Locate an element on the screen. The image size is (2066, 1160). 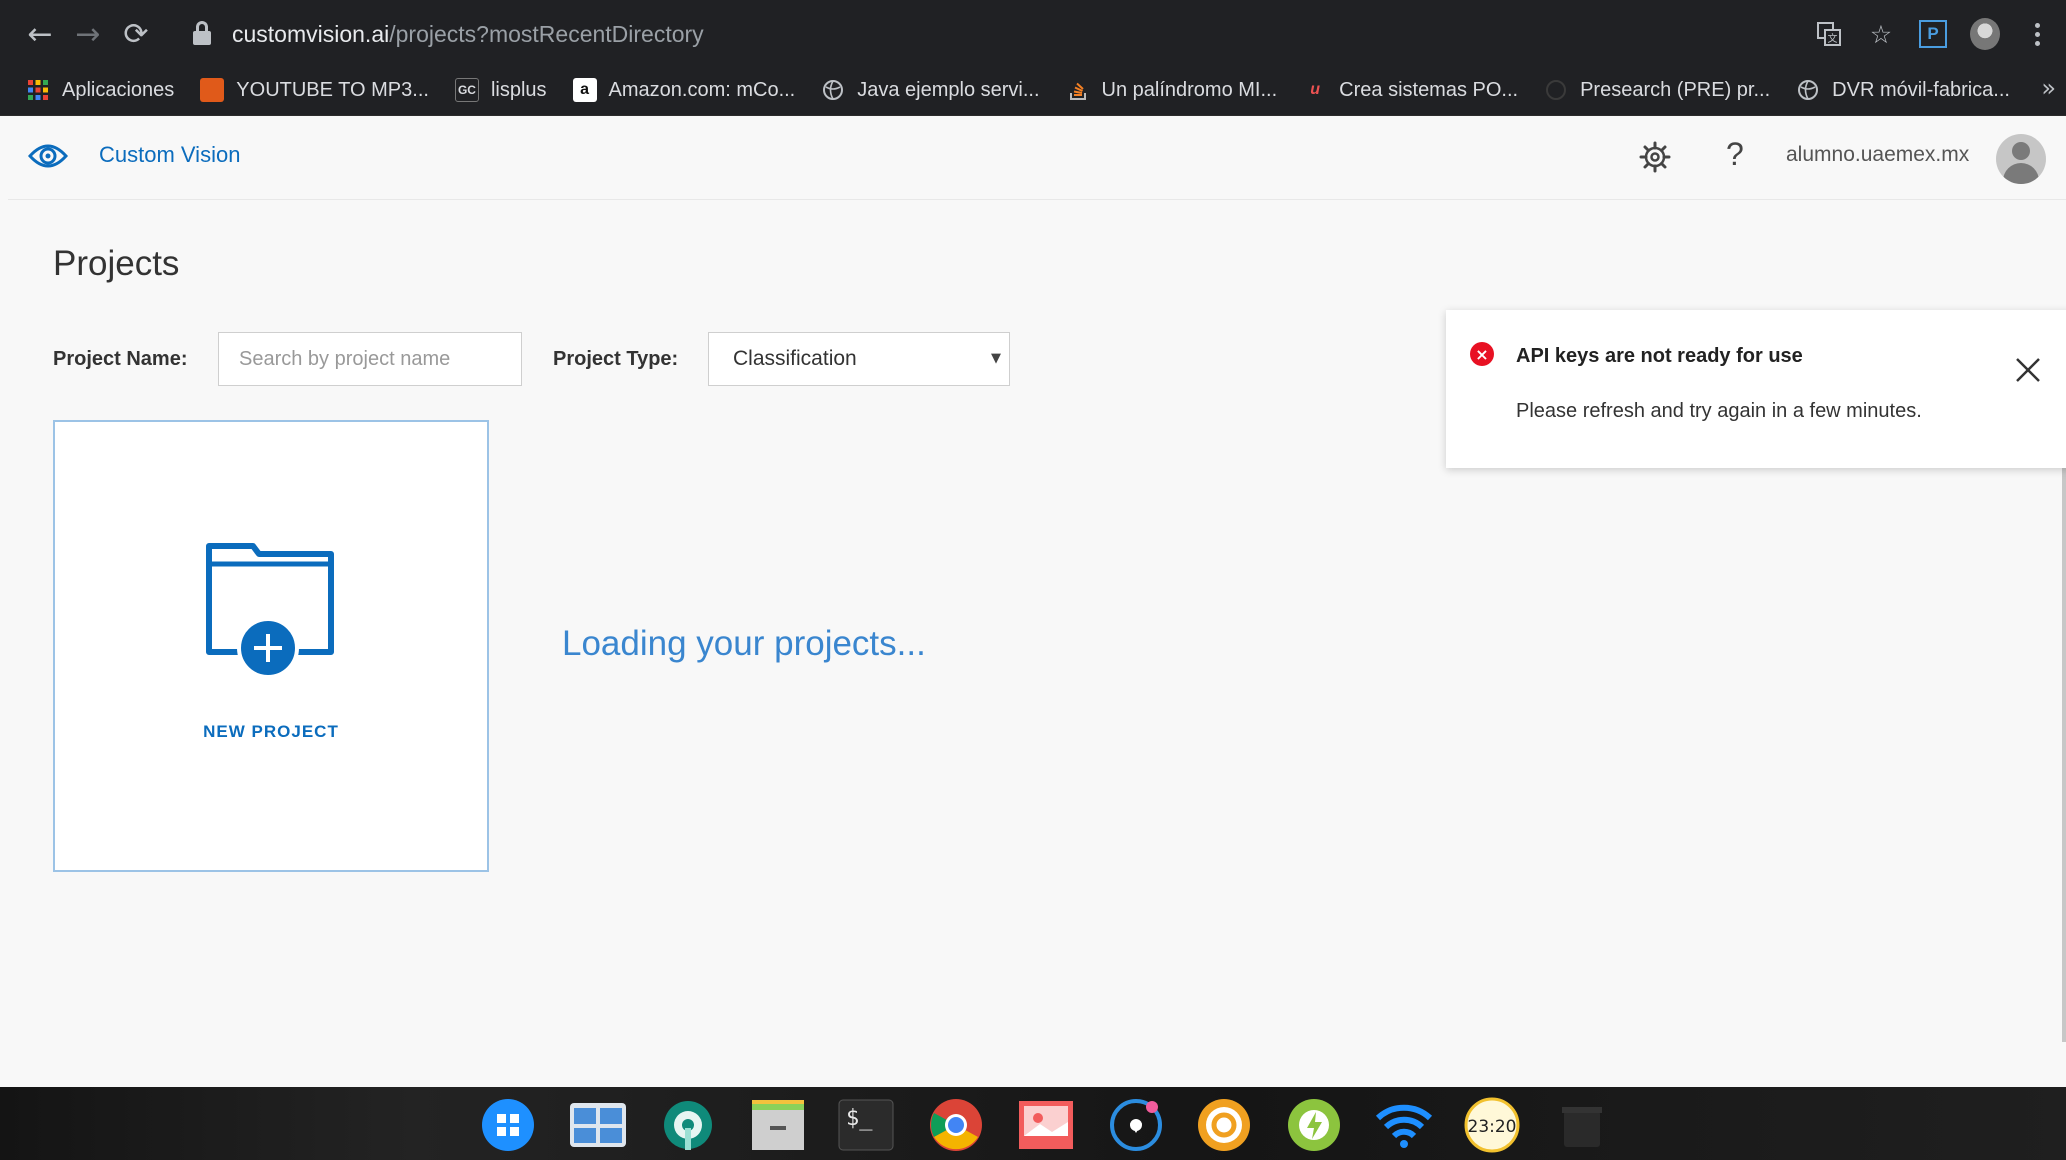
url-host: customvision.ai is located at coordinates (311, 33).